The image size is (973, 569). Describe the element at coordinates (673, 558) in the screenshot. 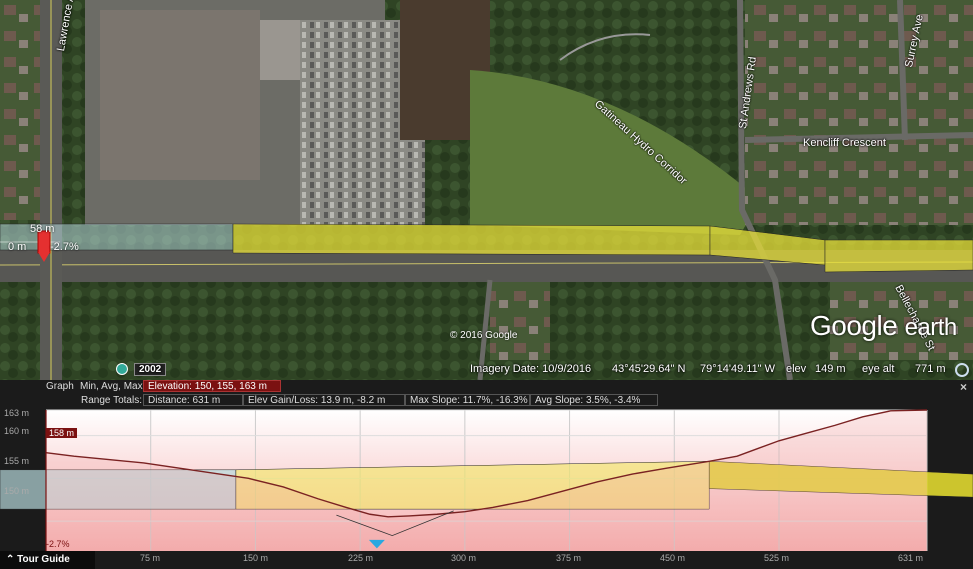

I see `x-tick-label: 450 m` at that location.